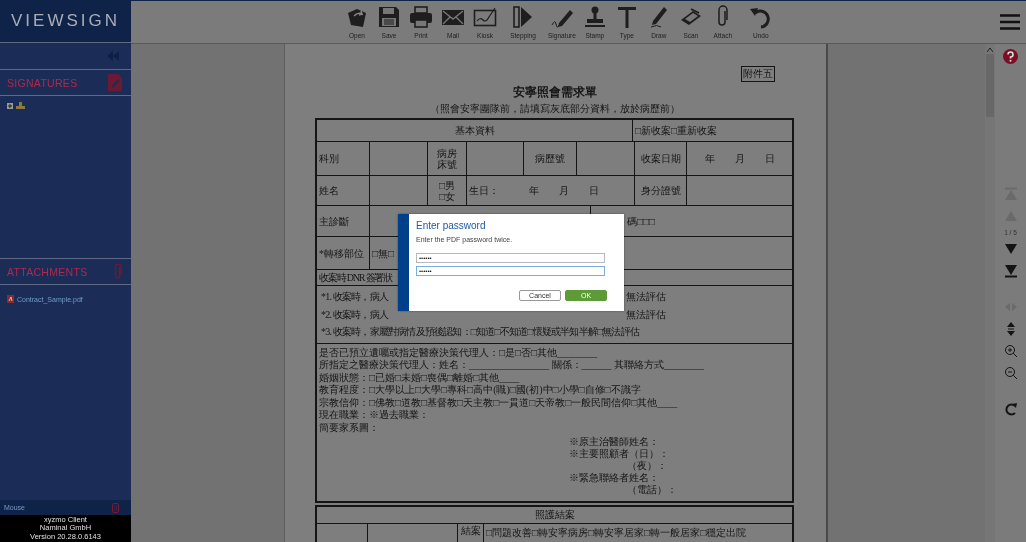  I want to click on form-text: ※原主治醫師姓名：, so click(614, 442).